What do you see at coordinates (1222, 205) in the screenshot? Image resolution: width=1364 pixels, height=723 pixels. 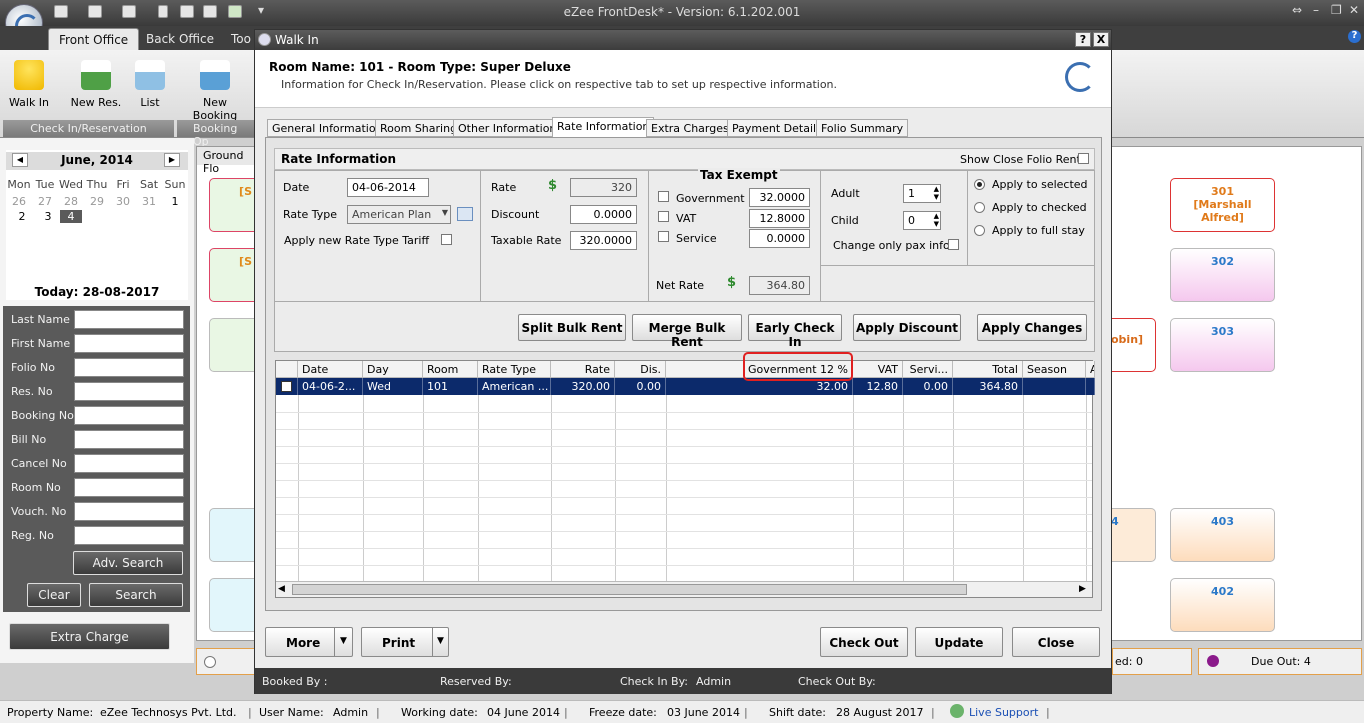 I see `room-301: 301 [Marshall Alfred]` at bounding box center [1222, 205].